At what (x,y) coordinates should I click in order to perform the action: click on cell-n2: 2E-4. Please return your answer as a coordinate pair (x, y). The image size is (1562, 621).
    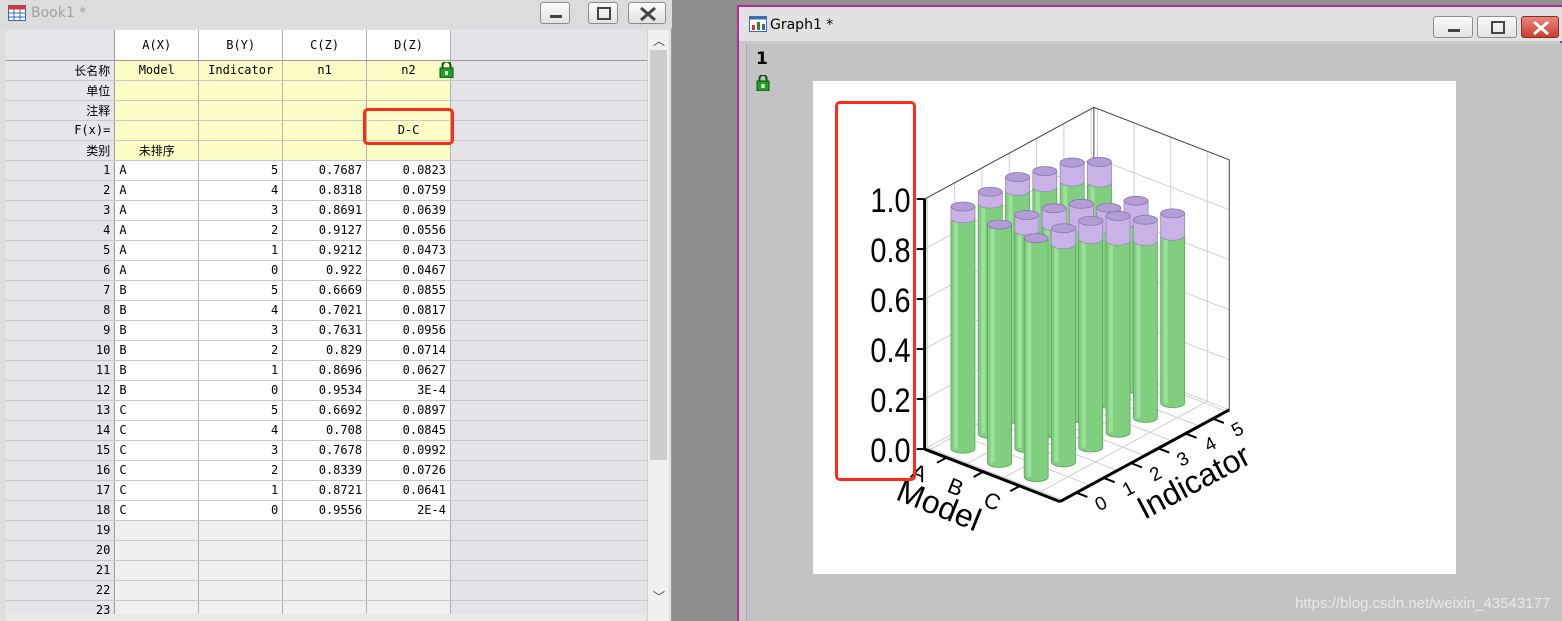
    Looking at the image, I should click on (408, 510).